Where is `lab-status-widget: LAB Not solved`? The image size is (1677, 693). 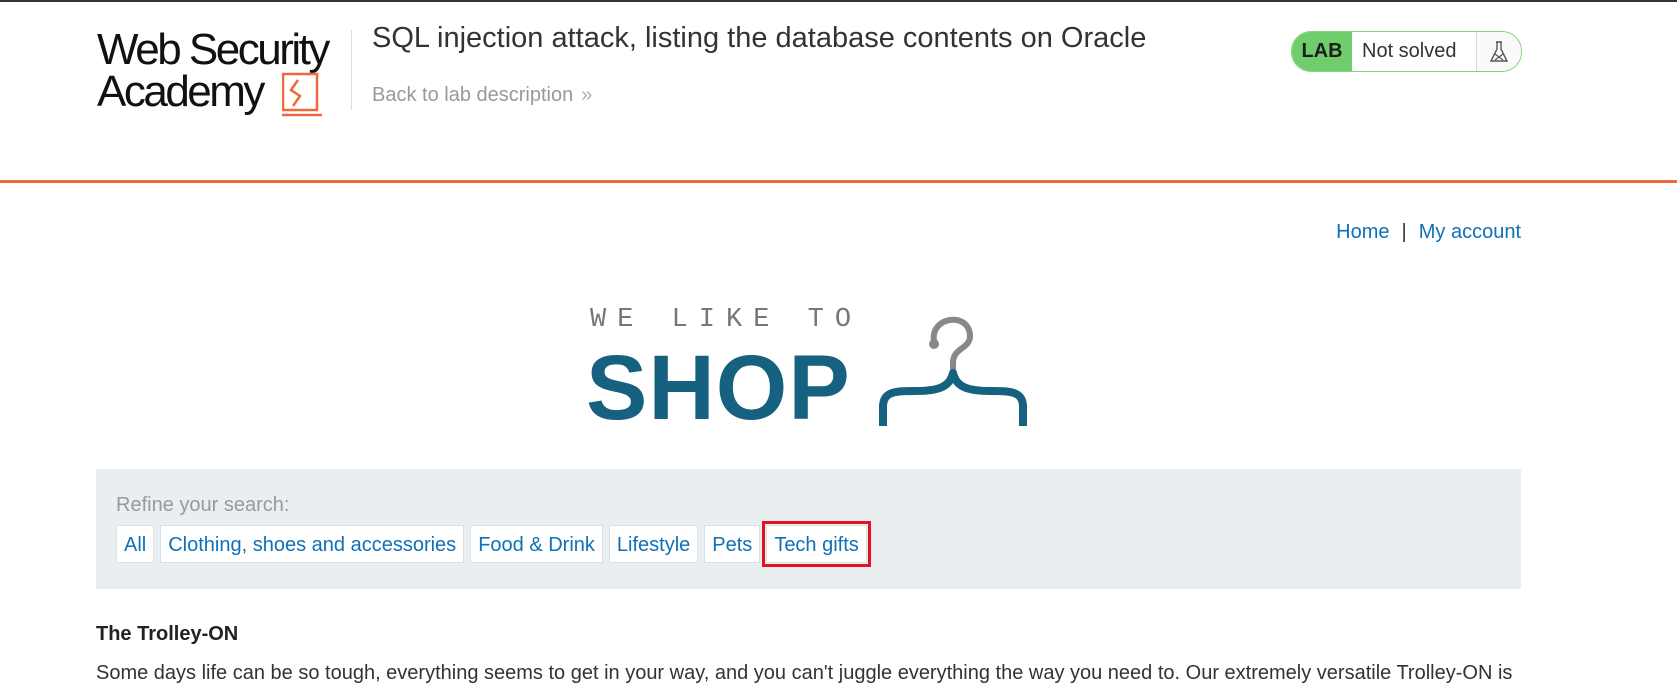 lab-status-widget: LAB Not solved is located at coordinates (1406, 51).